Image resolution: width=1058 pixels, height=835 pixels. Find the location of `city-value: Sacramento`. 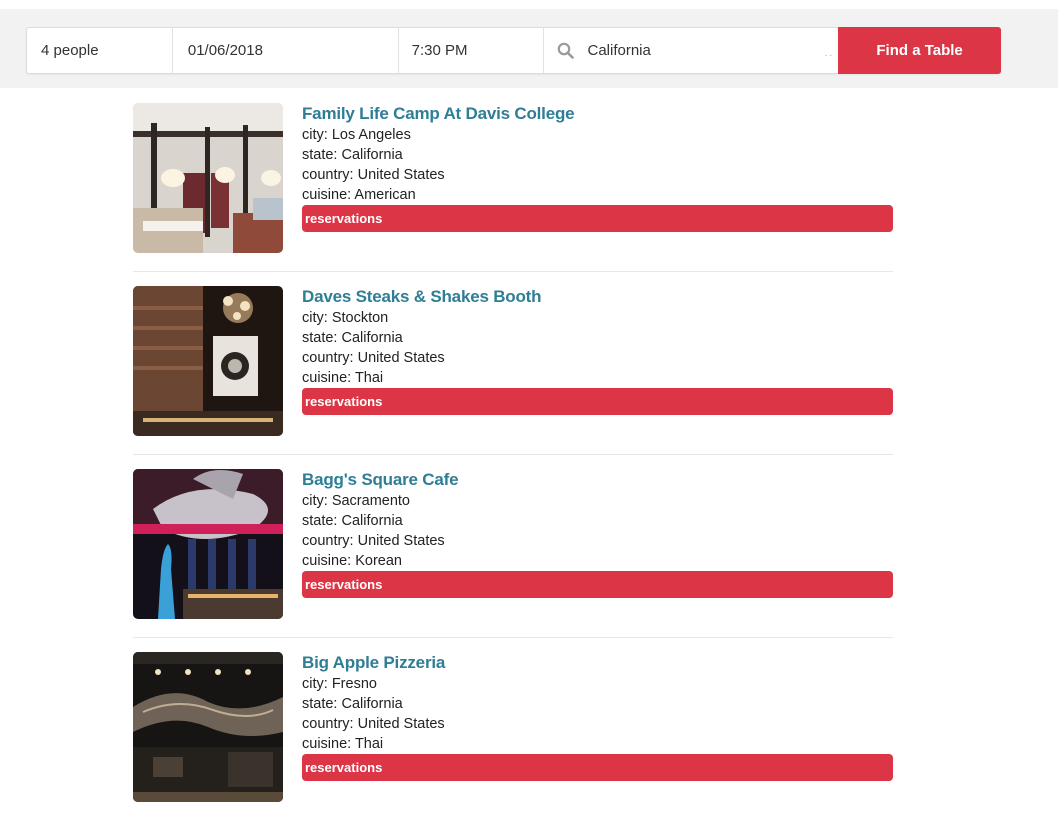

city-value: Sacramento is located at coordinates (370, 501).